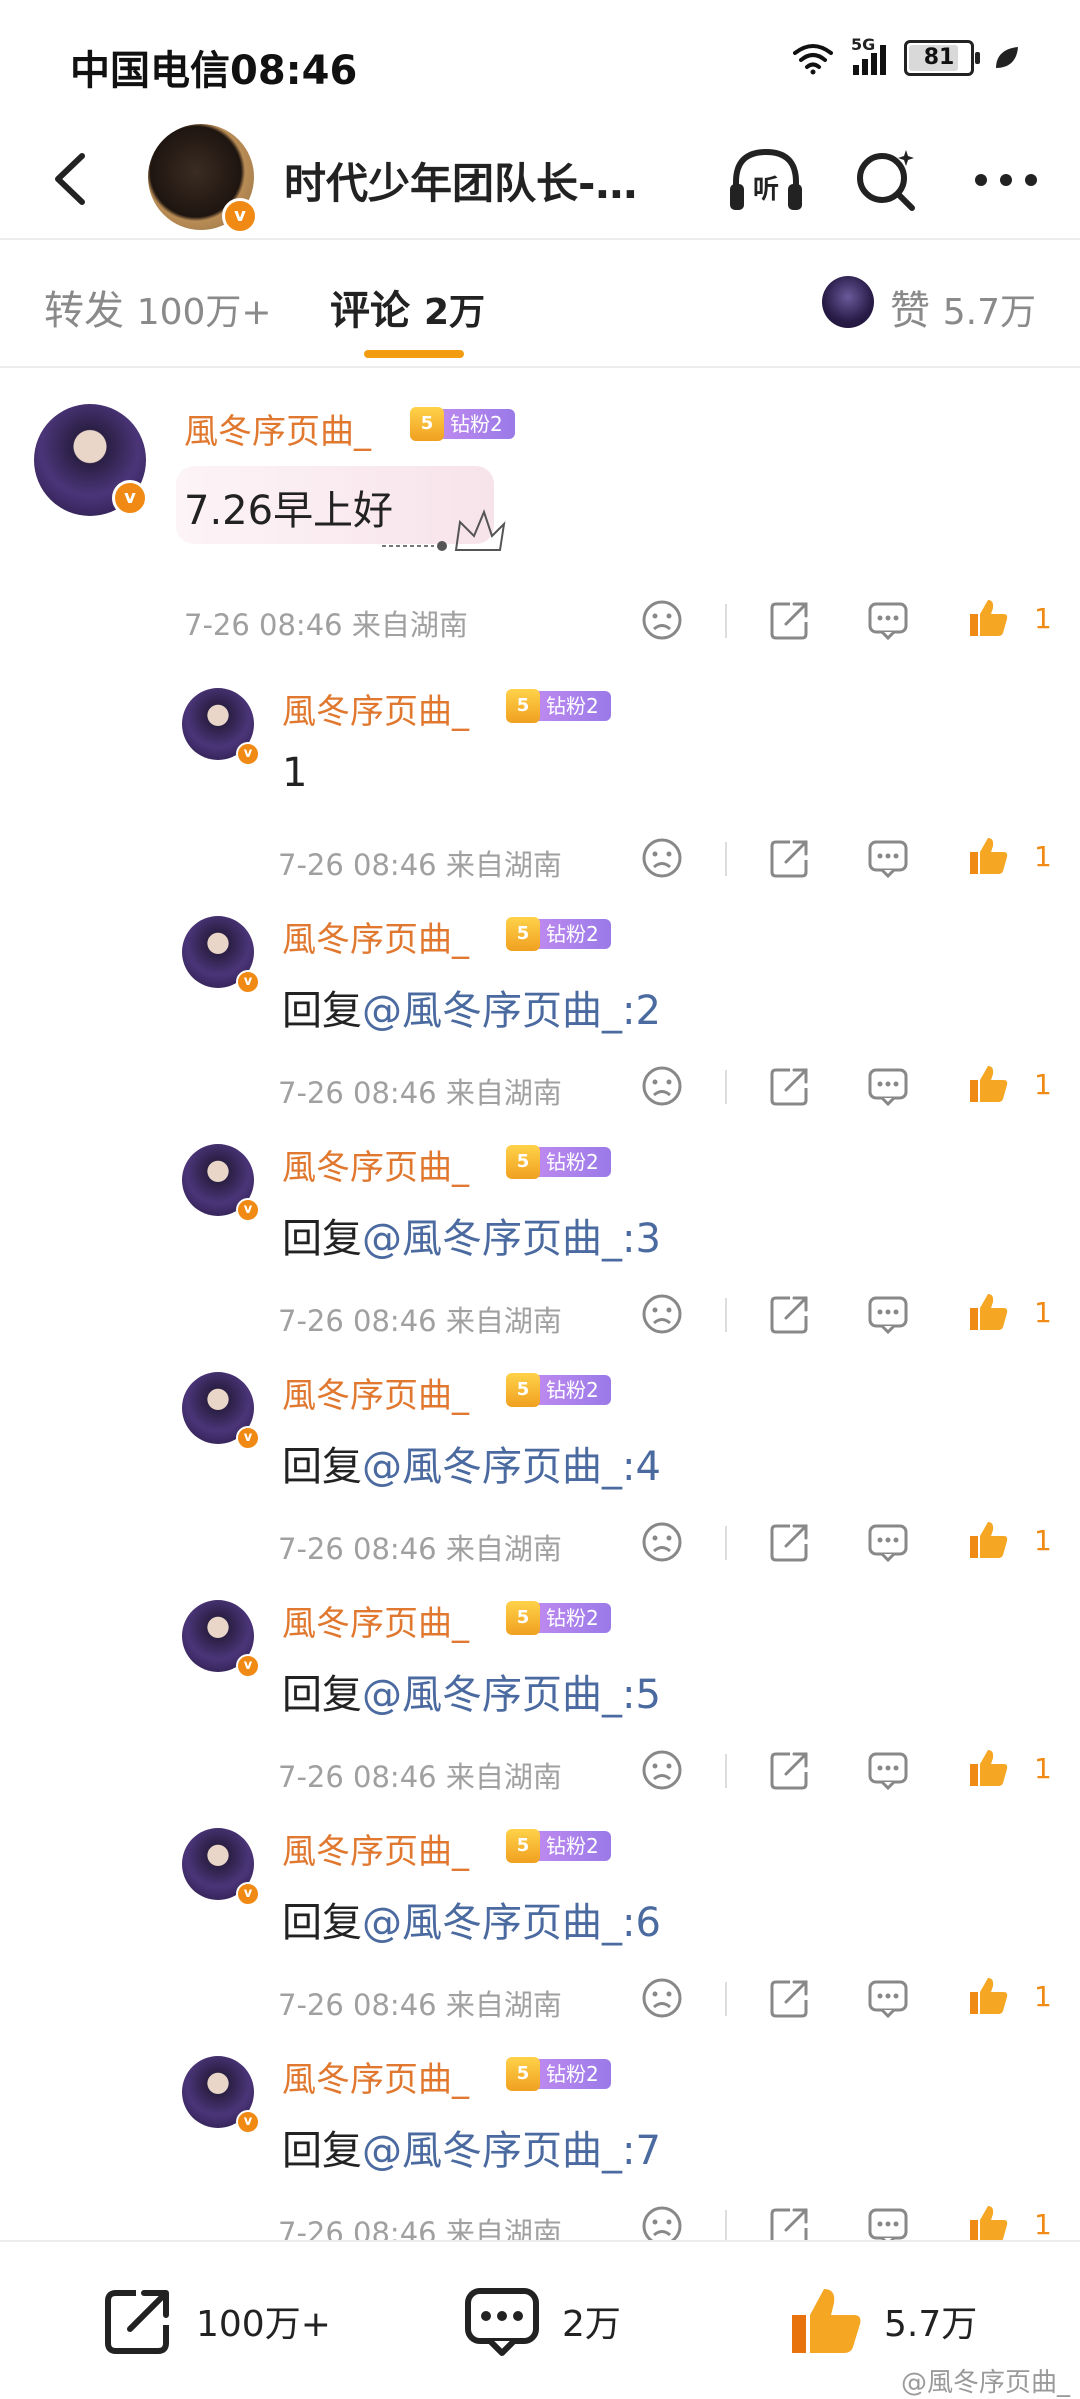  Describe the element at coordinates (511, 1695) in the screenshot. I see `mention-link: @風冬序页曲_:5` at that location.